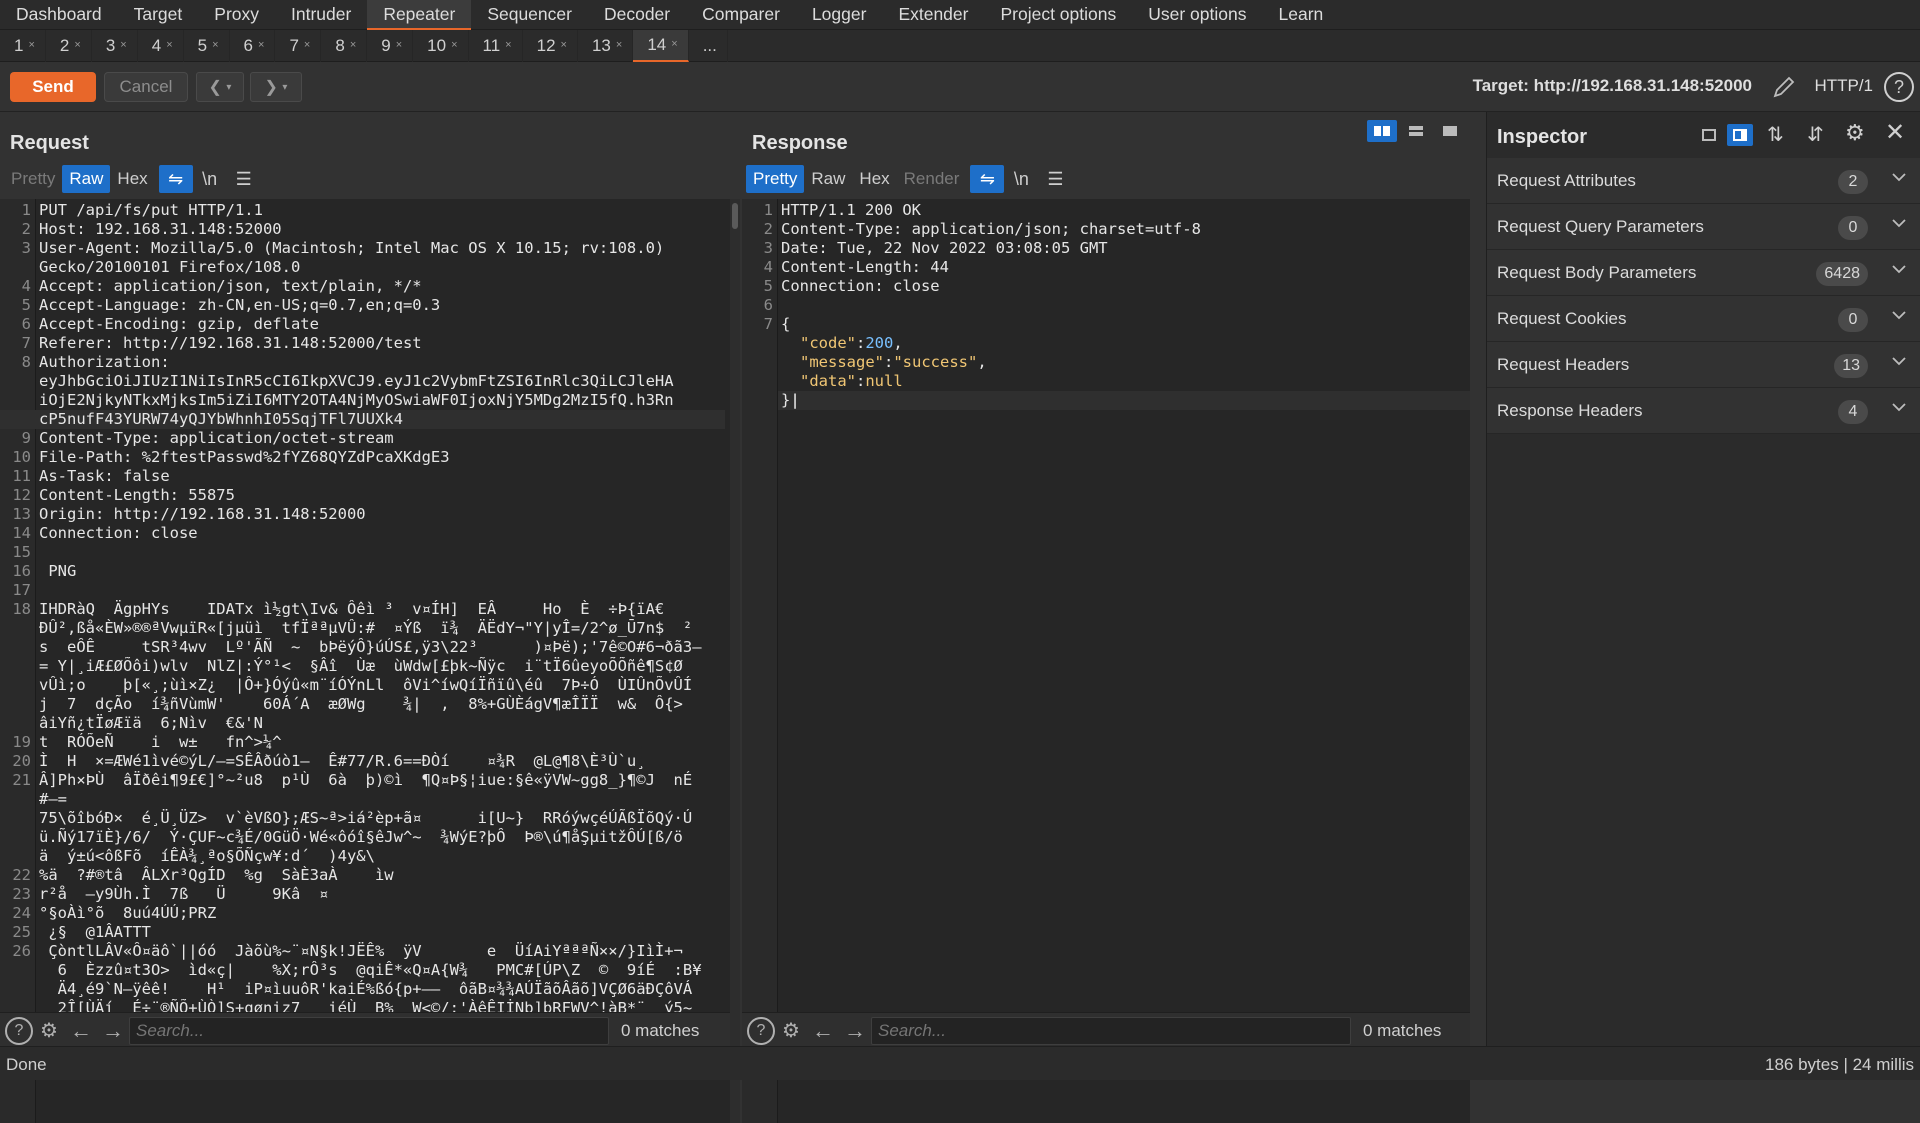 Image resolution: width=1920 pixels, height=1123 pixels. I want to click on close-icon: ✕, so click(1895, 132).